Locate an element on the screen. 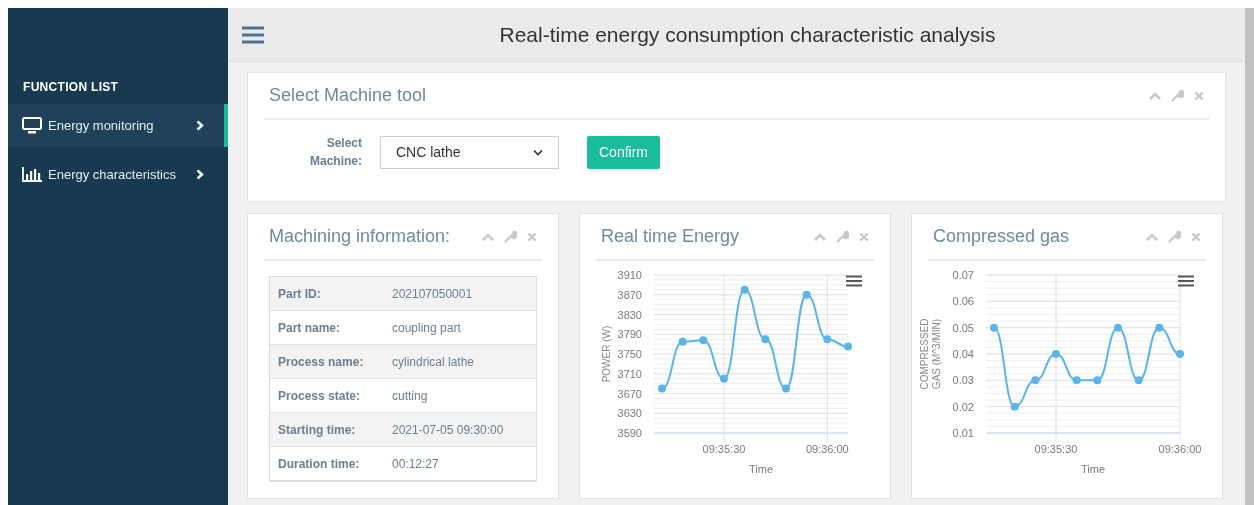 This screenshot has height=505, width=1254. y-tick-label: 3750 is located at coordinates (629, 354).